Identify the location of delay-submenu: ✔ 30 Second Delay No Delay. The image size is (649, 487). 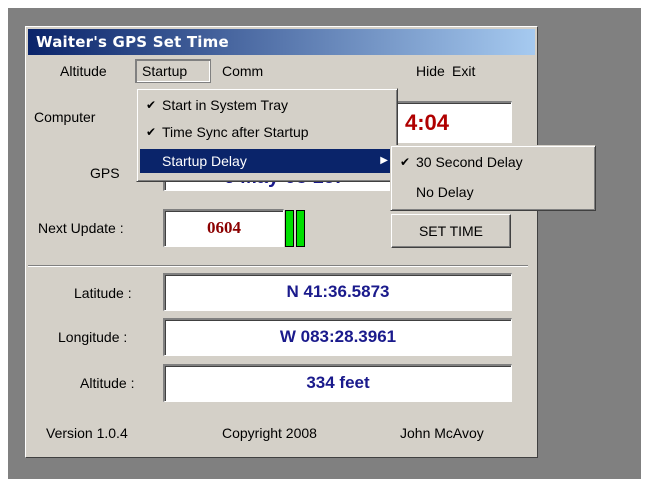
(493, 178).